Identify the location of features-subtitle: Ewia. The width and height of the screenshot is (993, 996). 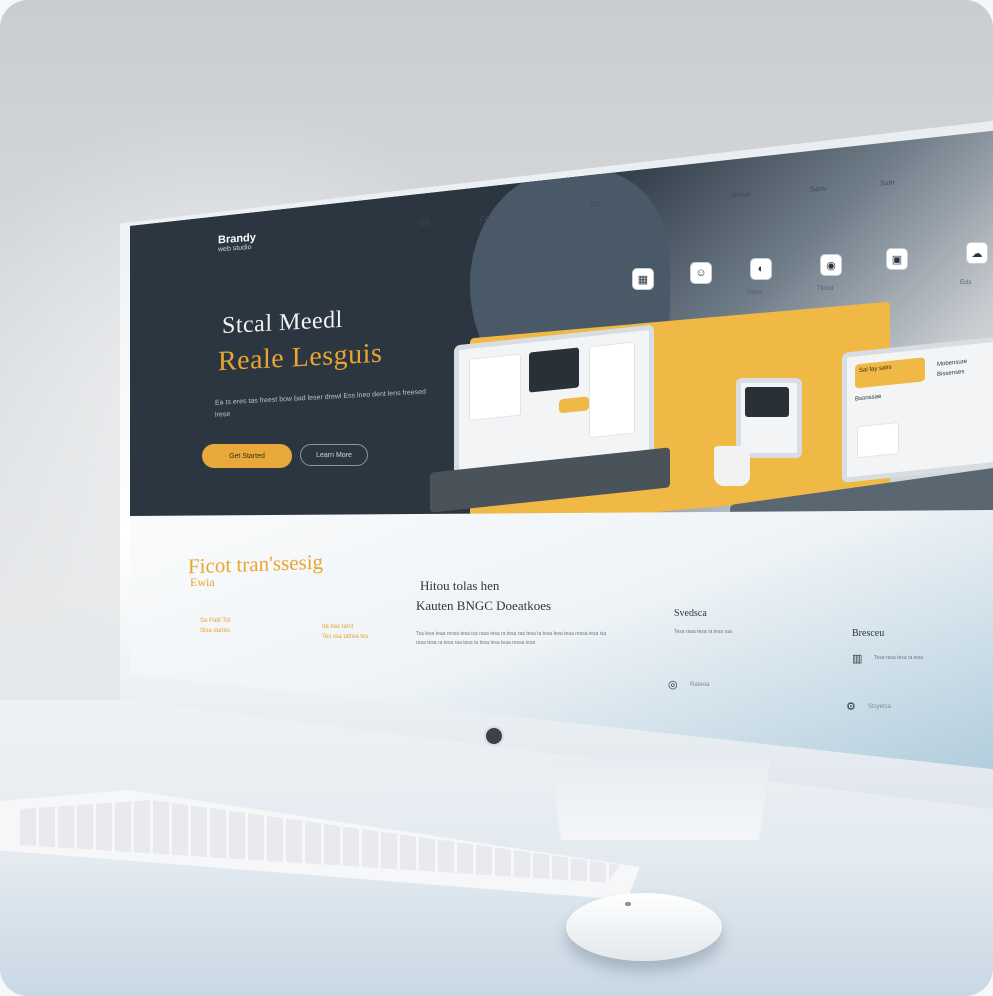
(202, 582).